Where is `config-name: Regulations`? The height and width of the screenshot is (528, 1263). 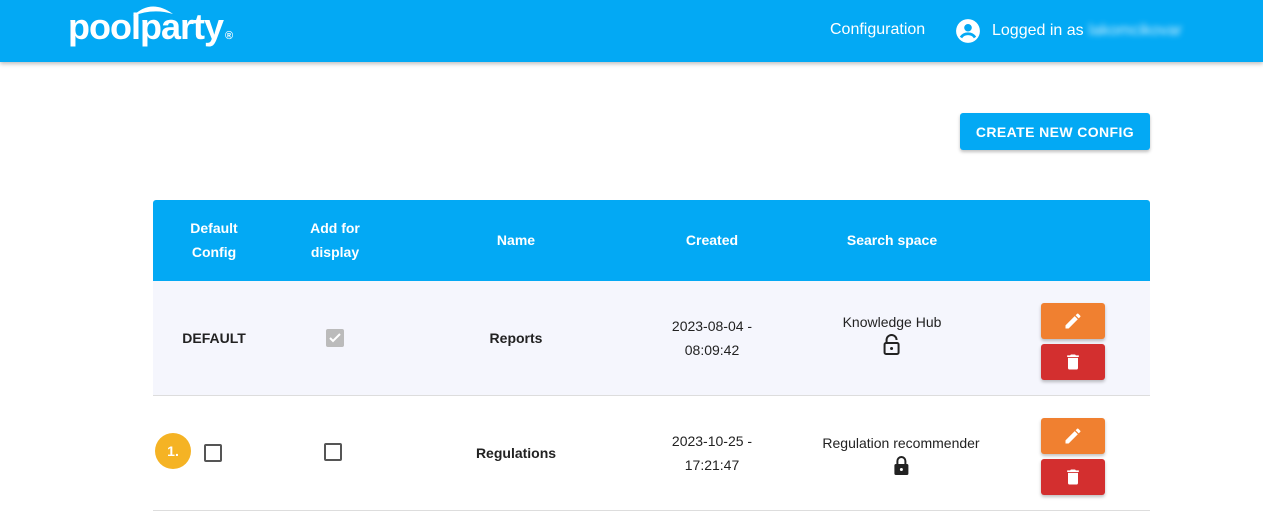
config-name: Regulations is located at coordinates (516, 453).